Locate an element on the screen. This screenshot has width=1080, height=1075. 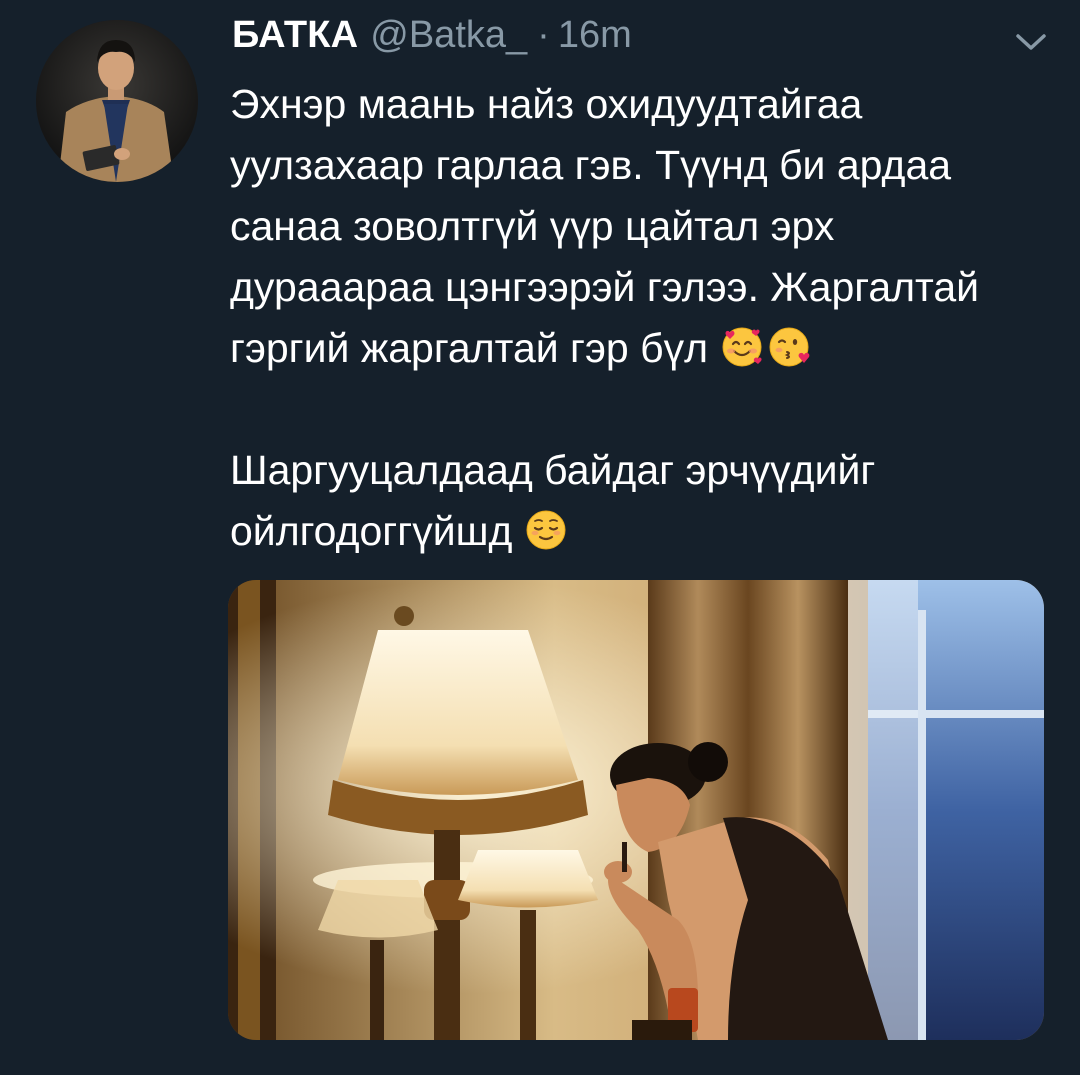
tweet-text-line-emoji: гэргий жаргалтай гэр бүл is located at coordinates (640, 348).